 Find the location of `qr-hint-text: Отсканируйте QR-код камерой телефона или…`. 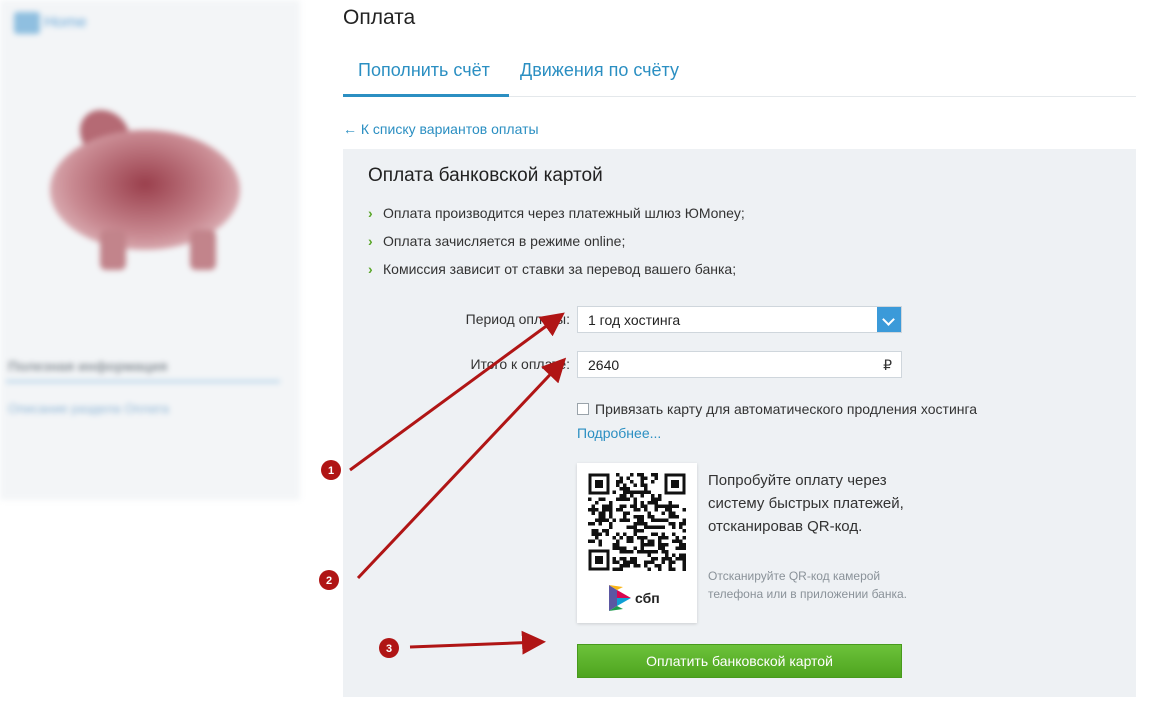

qr-hint-text: Отсканируйте QR-код камерой телефона или… is located at coordinates (807, 585).